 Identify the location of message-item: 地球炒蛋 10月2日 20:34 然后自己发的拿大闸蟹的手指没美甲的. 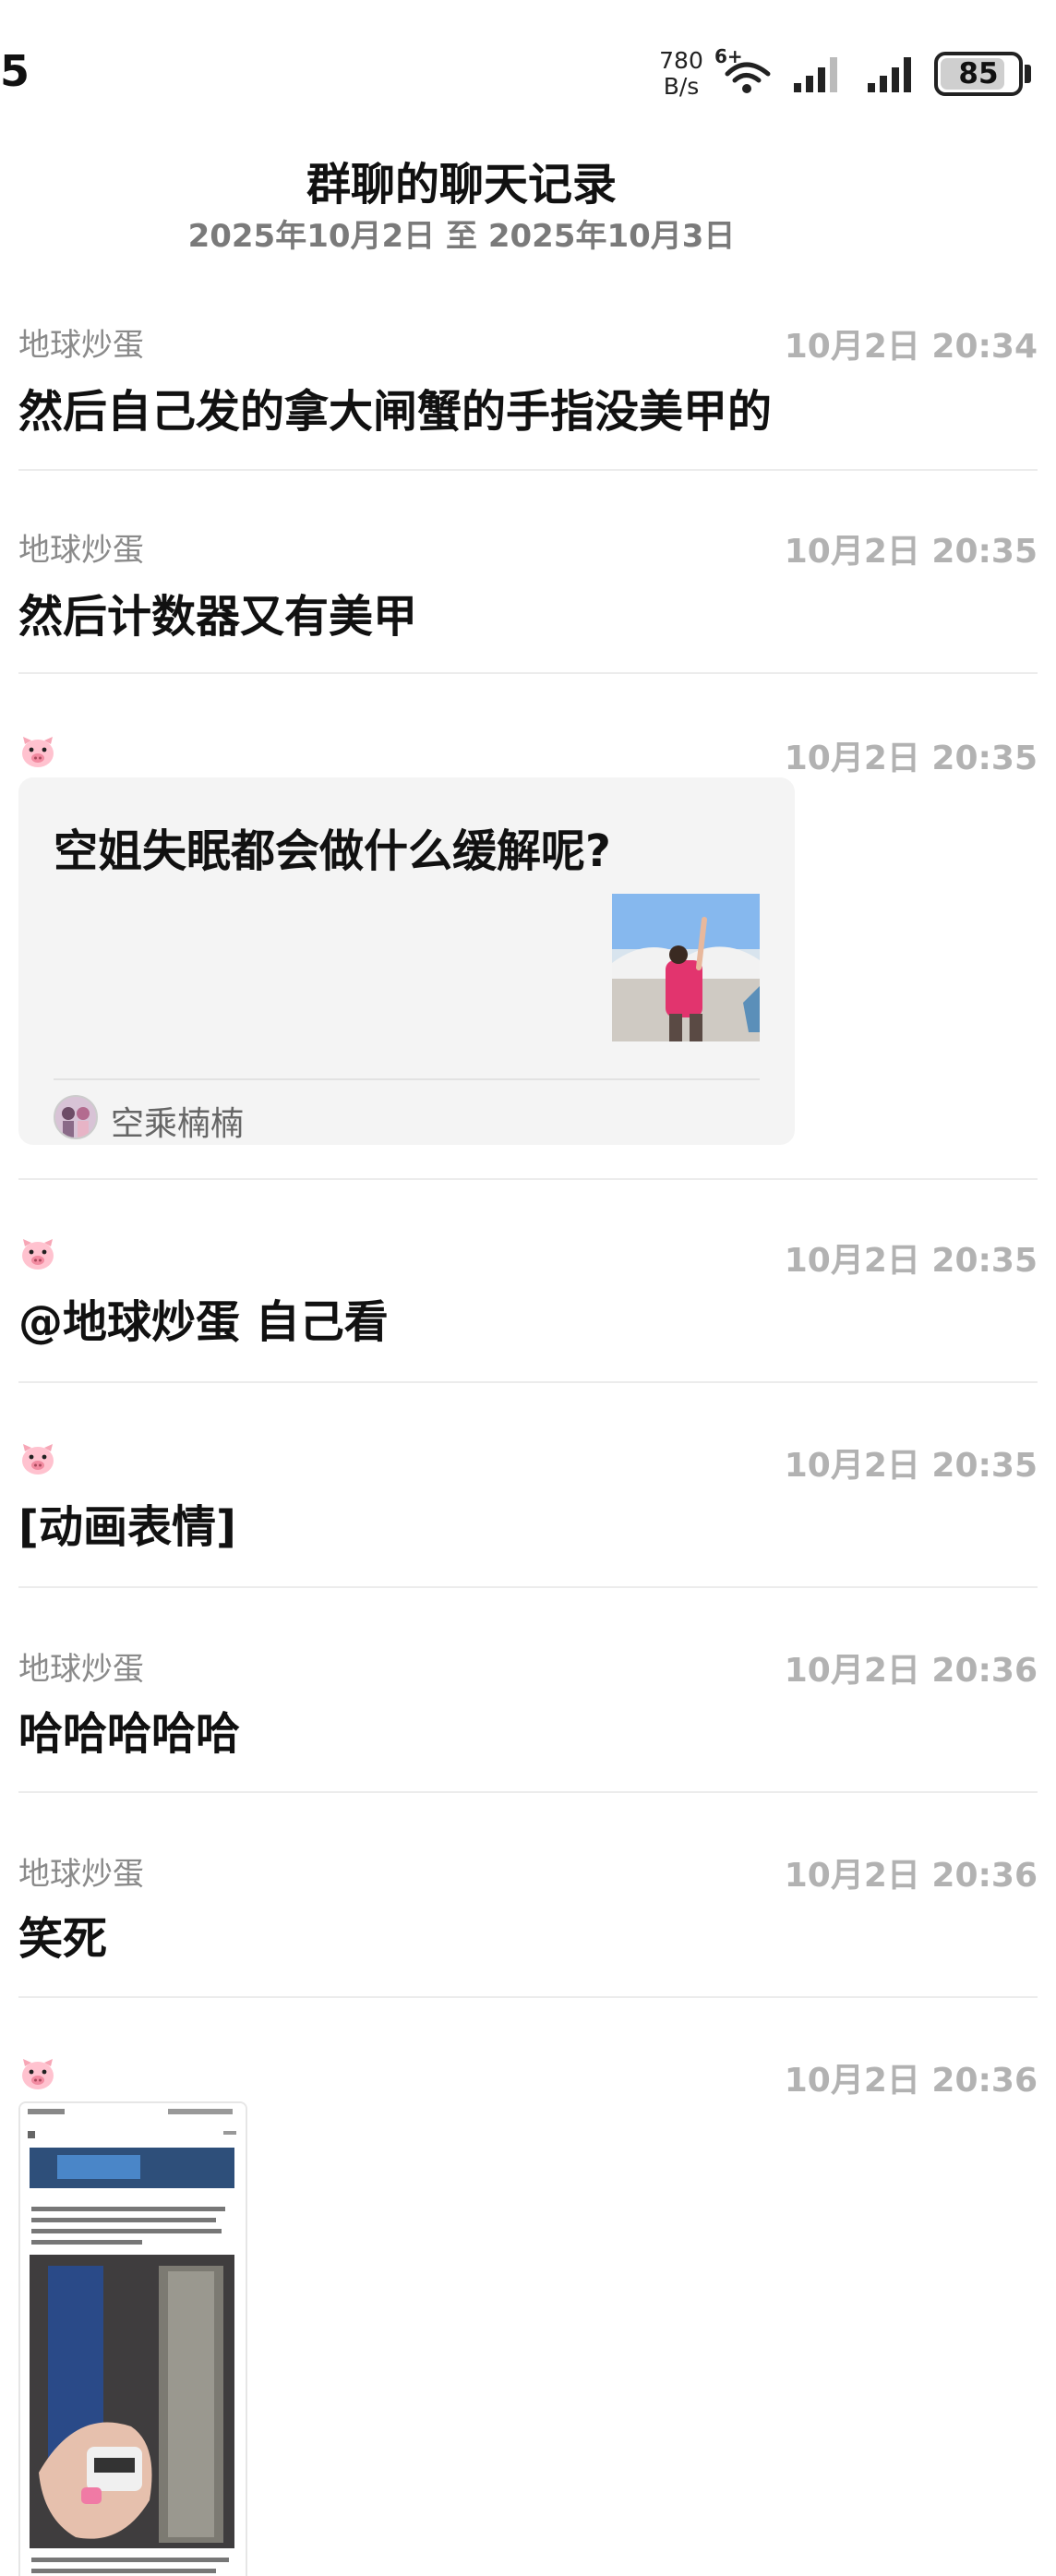
(528, 379).